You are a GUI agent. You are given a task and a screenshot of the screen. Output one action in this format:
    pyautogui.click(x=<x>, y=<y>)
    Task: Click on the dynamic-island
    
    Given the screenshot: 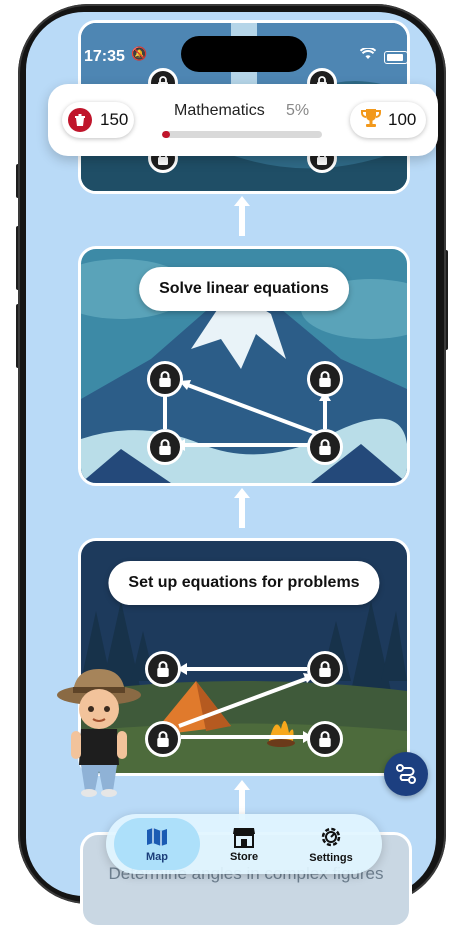 What is the action you would take?
    pyautogui.click(x=244, y=54)
    